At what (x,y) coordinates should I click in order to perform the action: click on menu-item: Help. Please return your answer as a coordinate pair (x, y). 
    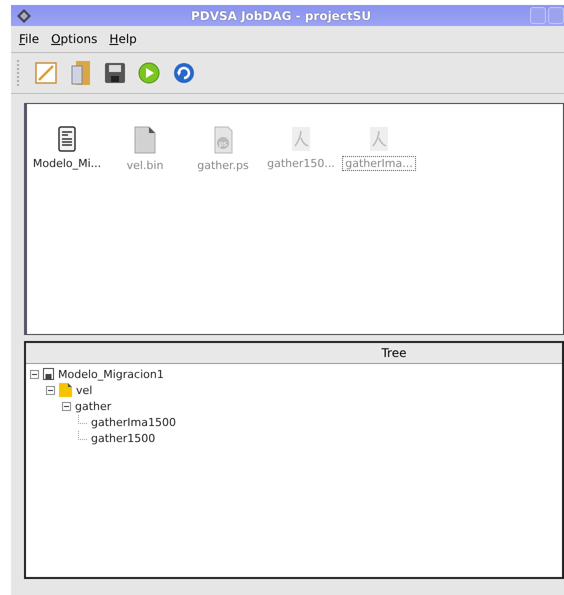
    Looking at the image, I should click on (123, 39).